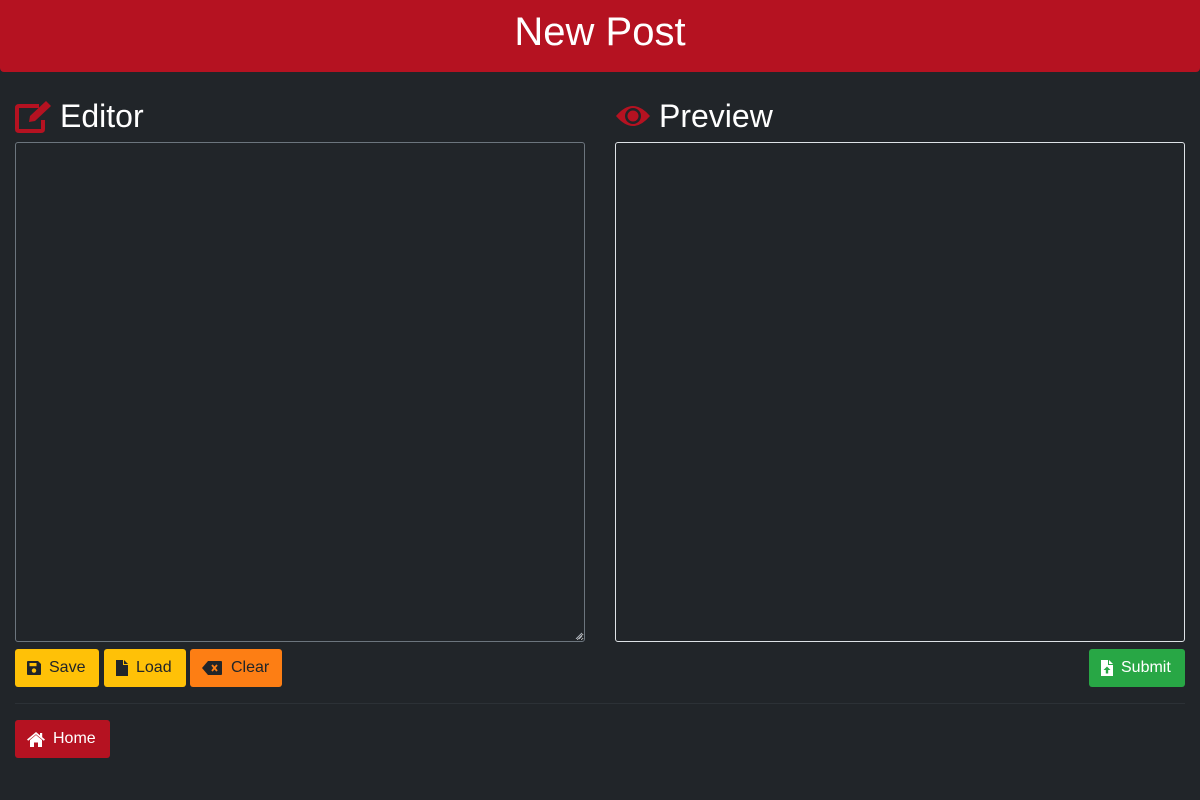 The height and width of the screenshot is (800, 1200). Describe the element at coordinates (33, 116) in the screenshot. I see `edit-icon` at that location.